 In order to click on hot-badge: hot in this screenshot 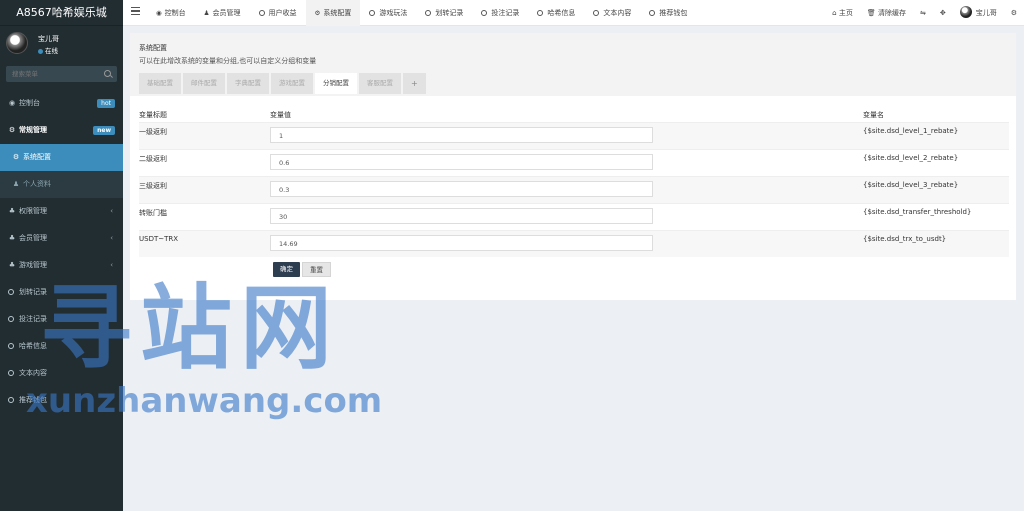, I will do `click(106, 103)`.